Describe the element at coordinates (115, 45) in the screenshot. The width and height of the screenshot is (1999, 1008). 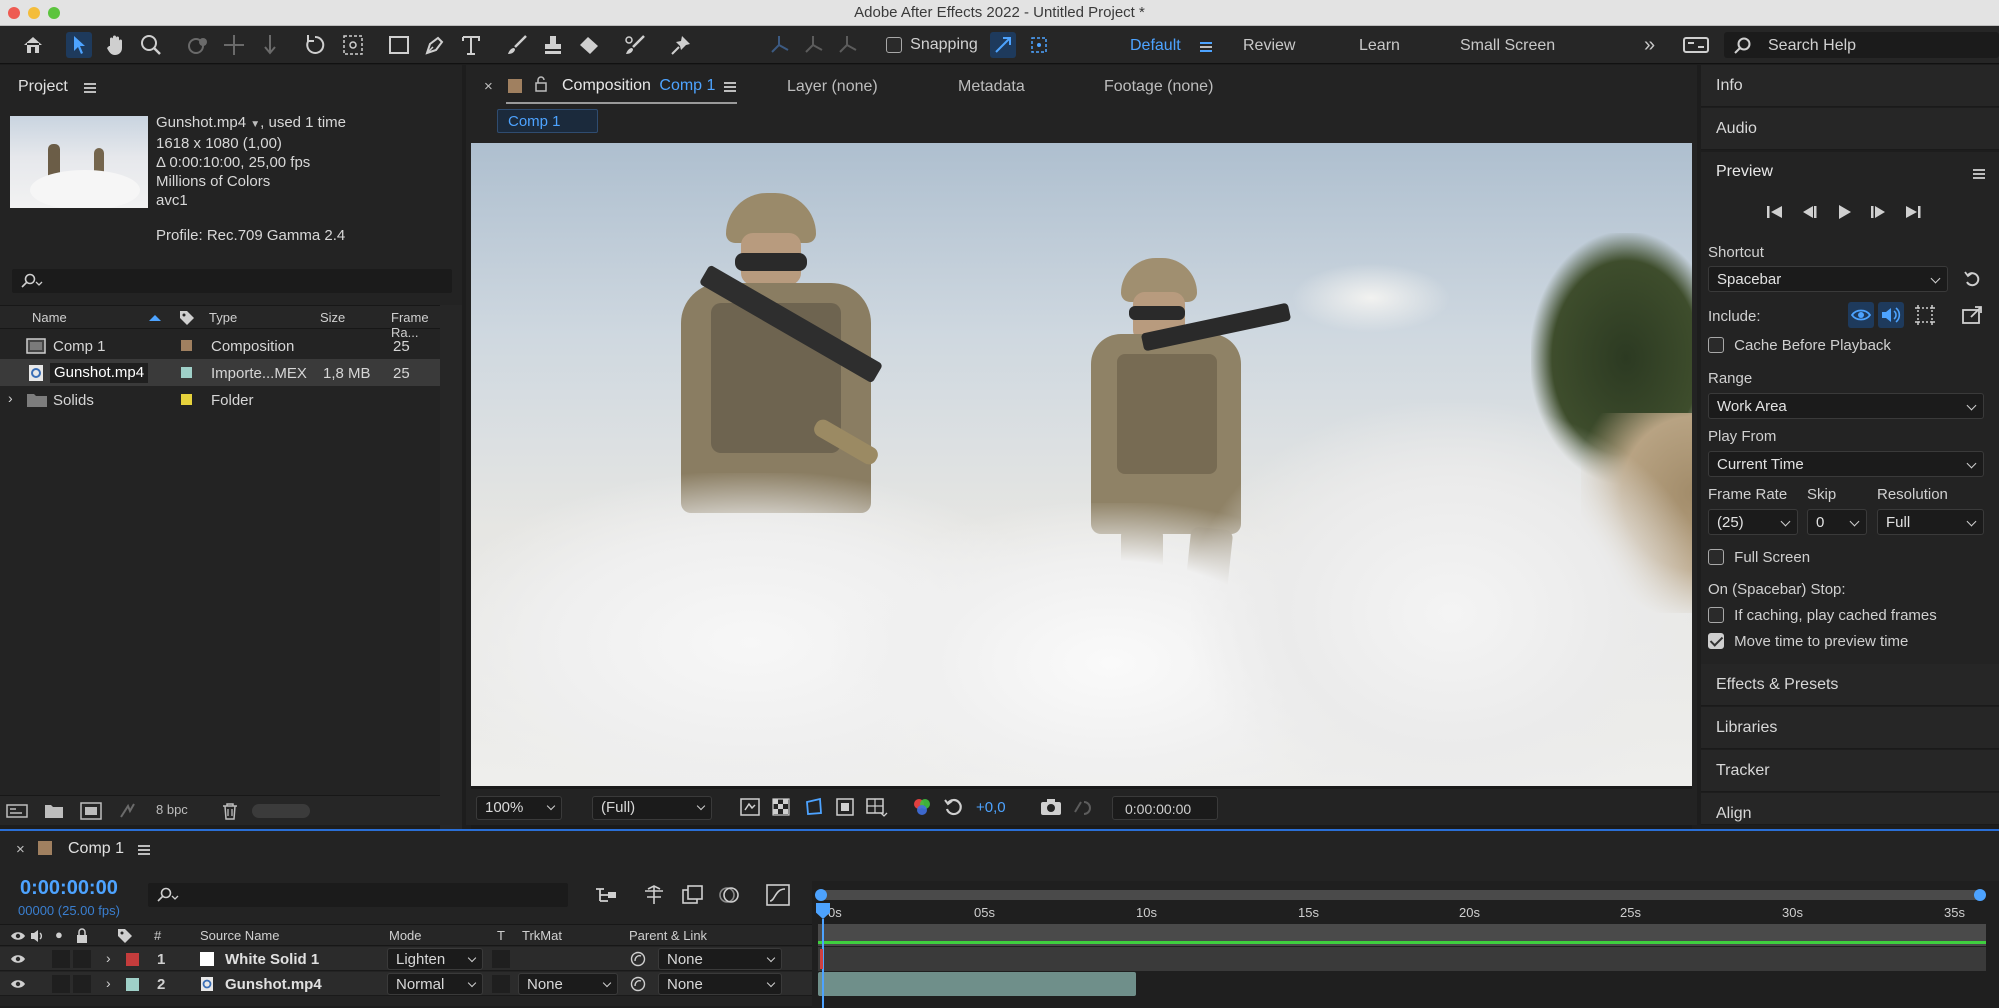
I see `hand-tool-icon` at that location.